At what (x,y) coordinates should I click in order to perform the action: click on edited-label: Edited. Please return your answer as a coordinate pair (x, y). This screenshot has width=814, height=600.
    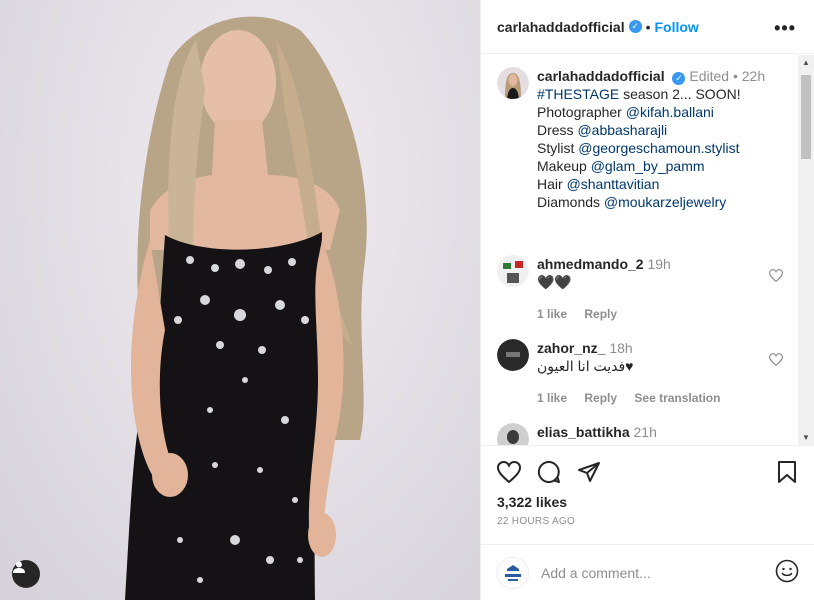
    Looking at the image, I should click on (709, 76).